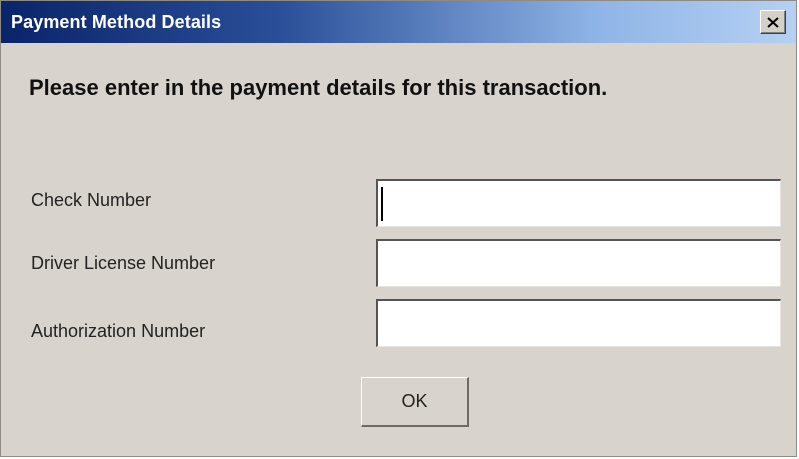  Describe the element at coordinates (123, 263) in the screenshot. I see `driver-license-number-label: Driver License Number` at that location.